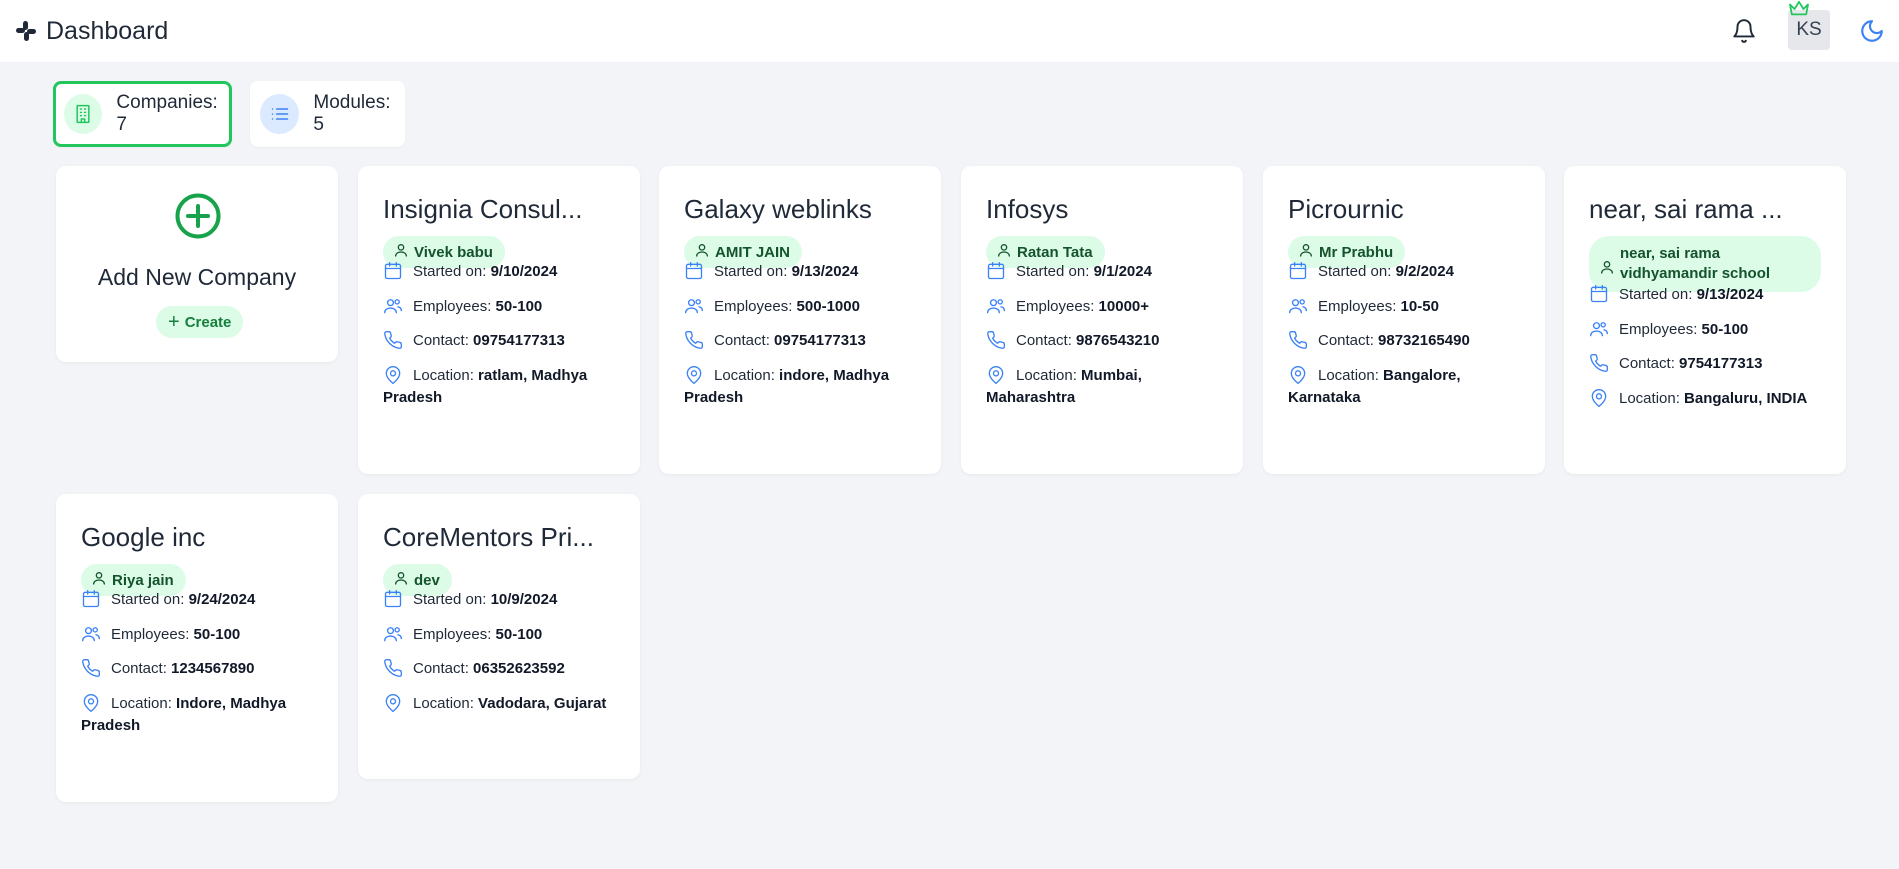 The image size is (1899, 869). I want to click on location-row: Location: indore, Madhya Pradesh, so click(804, 387).